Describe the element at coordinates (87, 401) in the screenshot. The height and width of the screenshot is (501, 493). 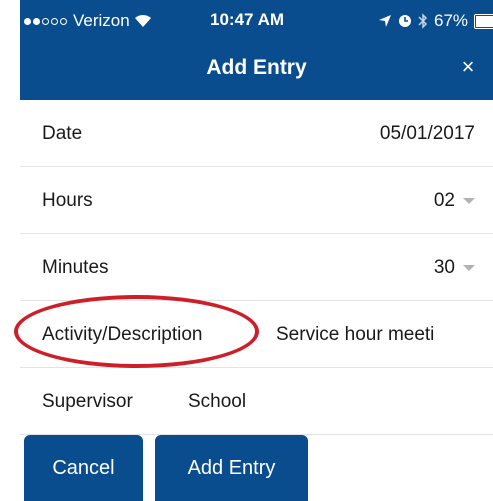
I see `supervisor-label: Supervisor` at that location.